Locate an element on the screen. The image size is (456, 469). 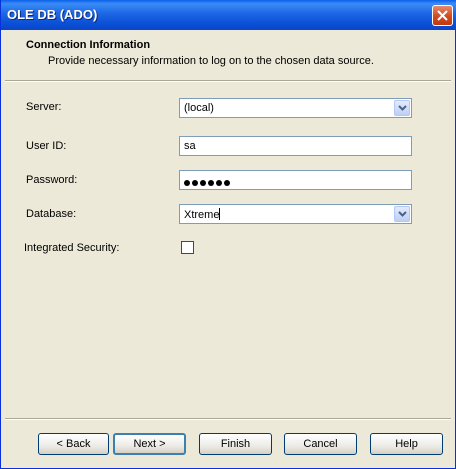
cancel-button: Cancel is located at coordinates (320, 444).